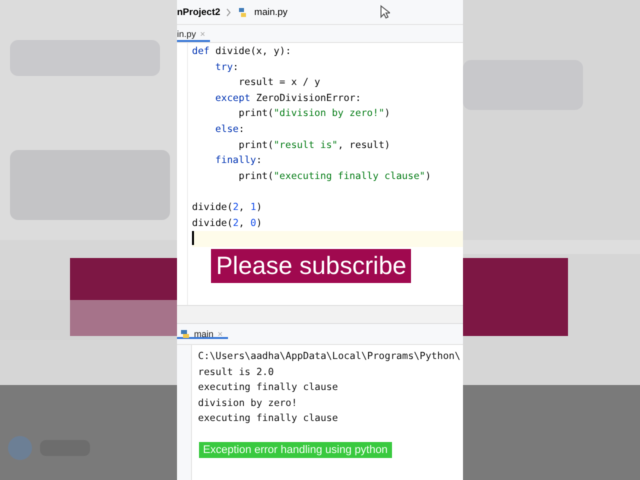 The width and height of the screenshot is (640, 480). What do you see at coordinates (385, 12) in the screenshot?
I see `mouse-pointer-icon` at bounding box center [385, 12].